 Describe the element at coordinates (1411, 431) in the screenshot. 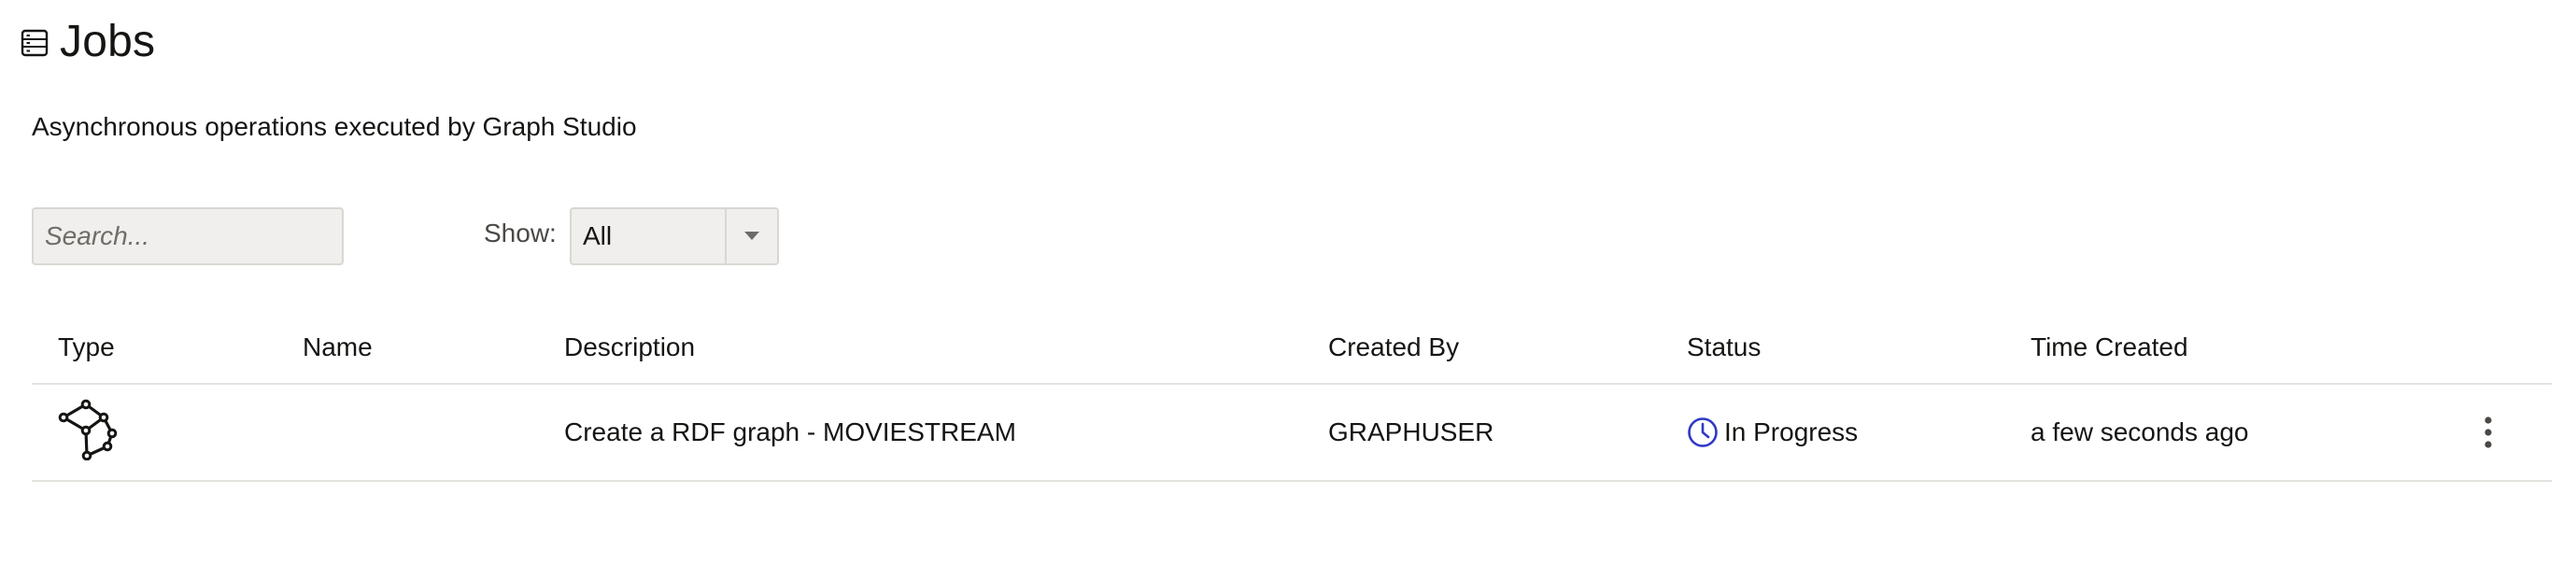

I see `created-by-cell: GRAPHUSER` at that location.